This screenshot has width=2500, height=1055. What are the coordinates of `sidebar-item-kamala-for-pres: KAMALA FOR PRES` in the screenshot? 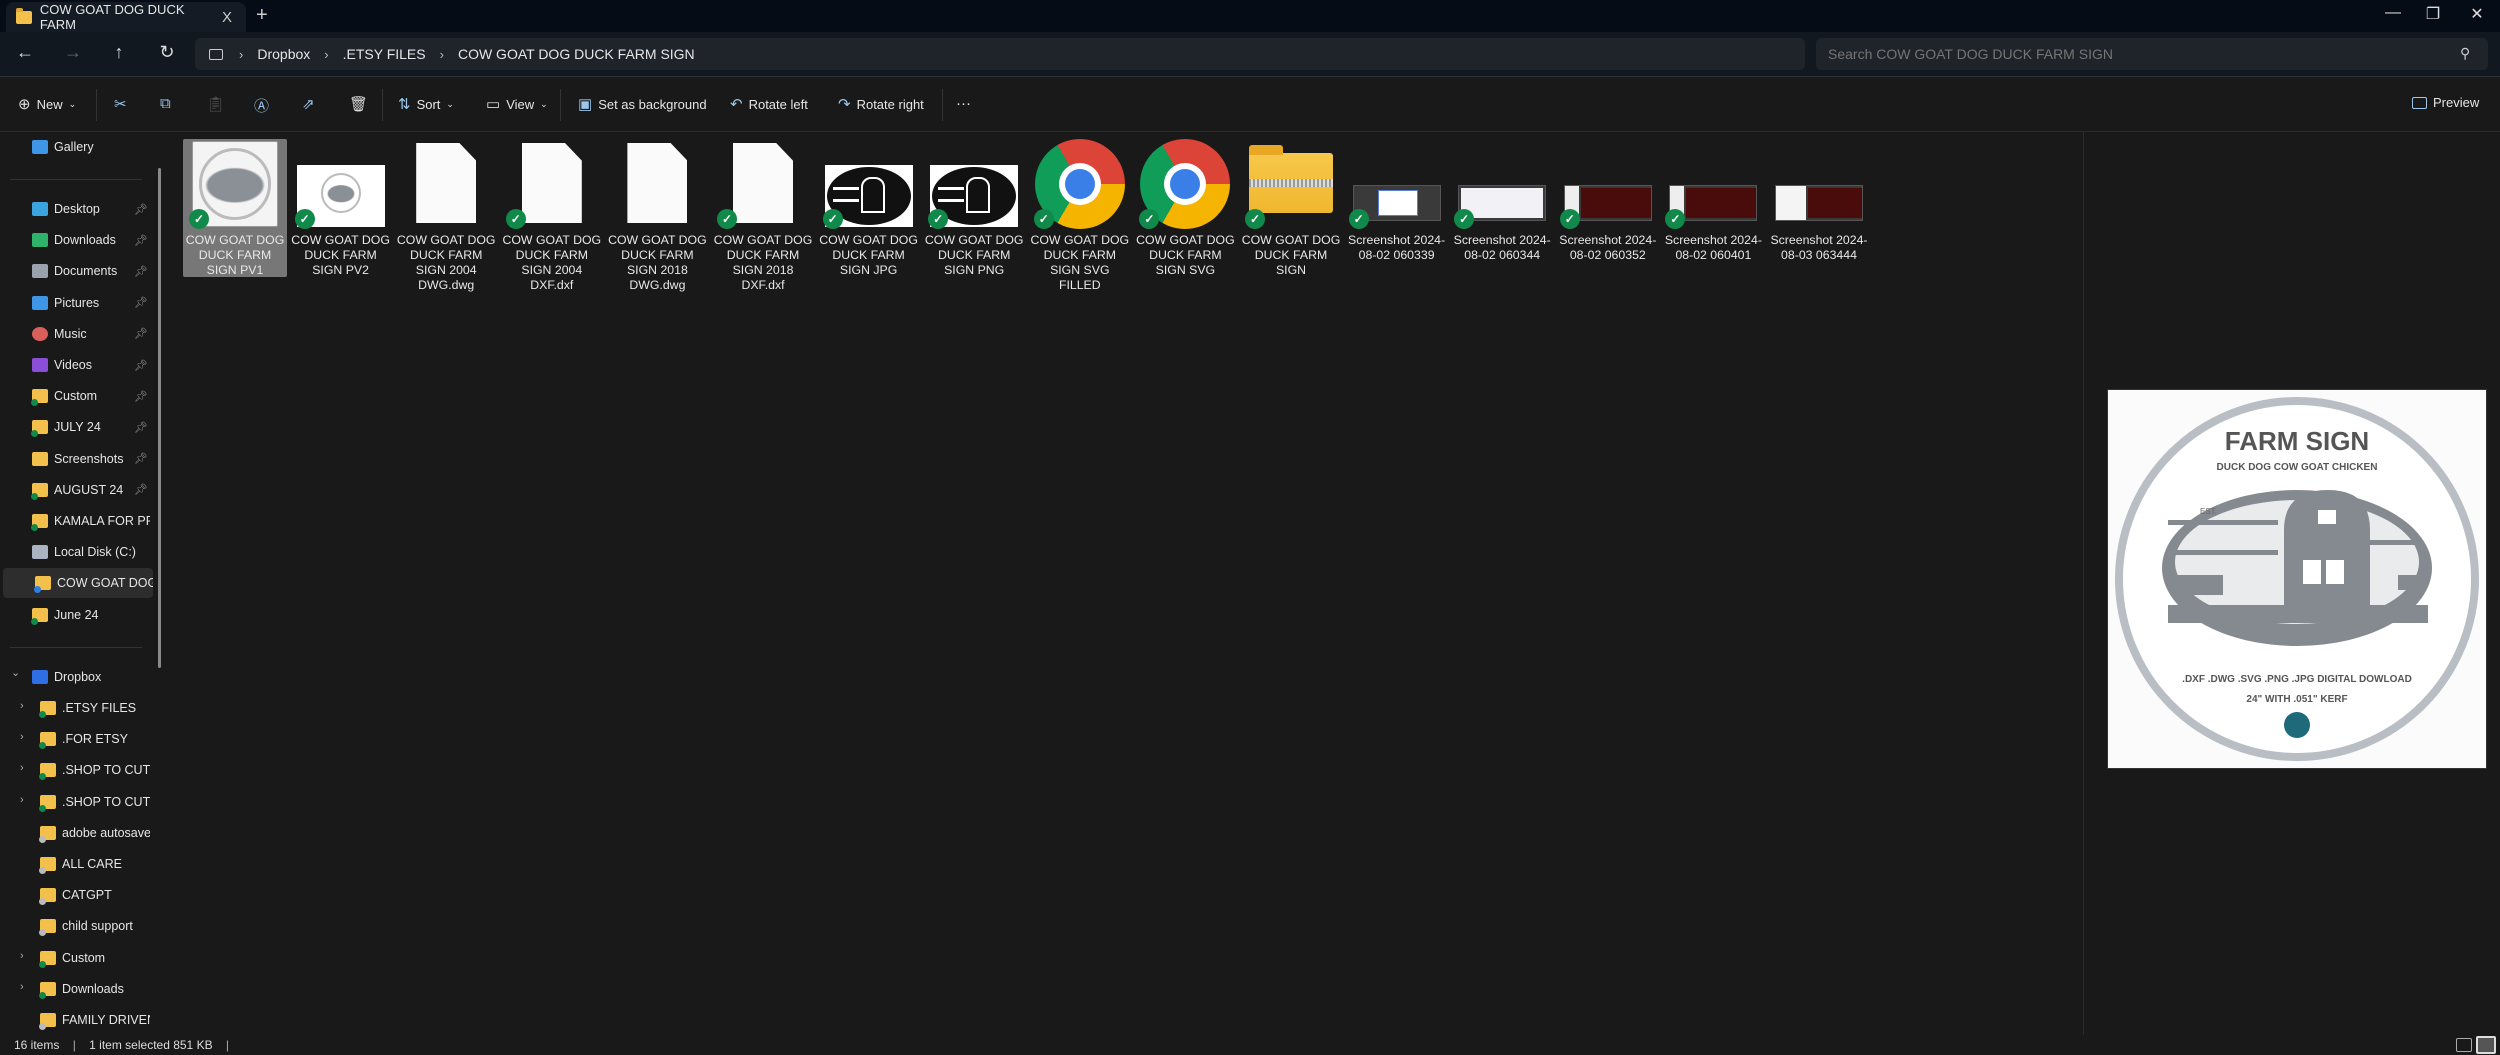 It's located at (75, 521).